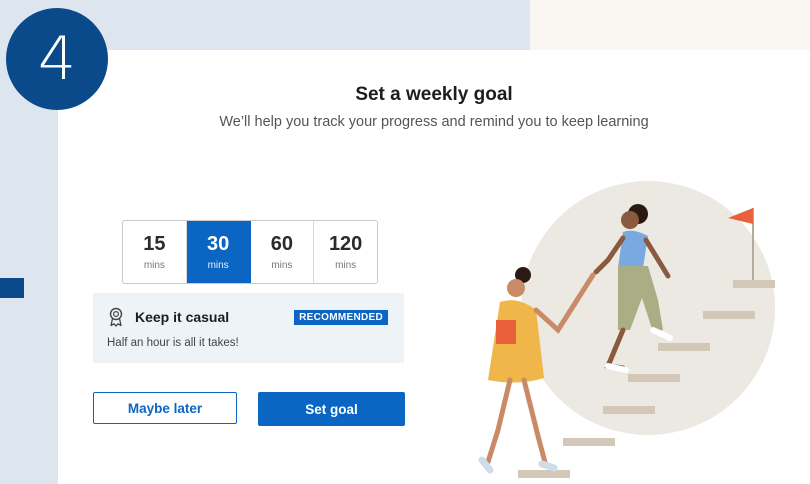 The height and width of the screenshot is (484, 810). I want to click on step-number: 4, so click(57, 59).